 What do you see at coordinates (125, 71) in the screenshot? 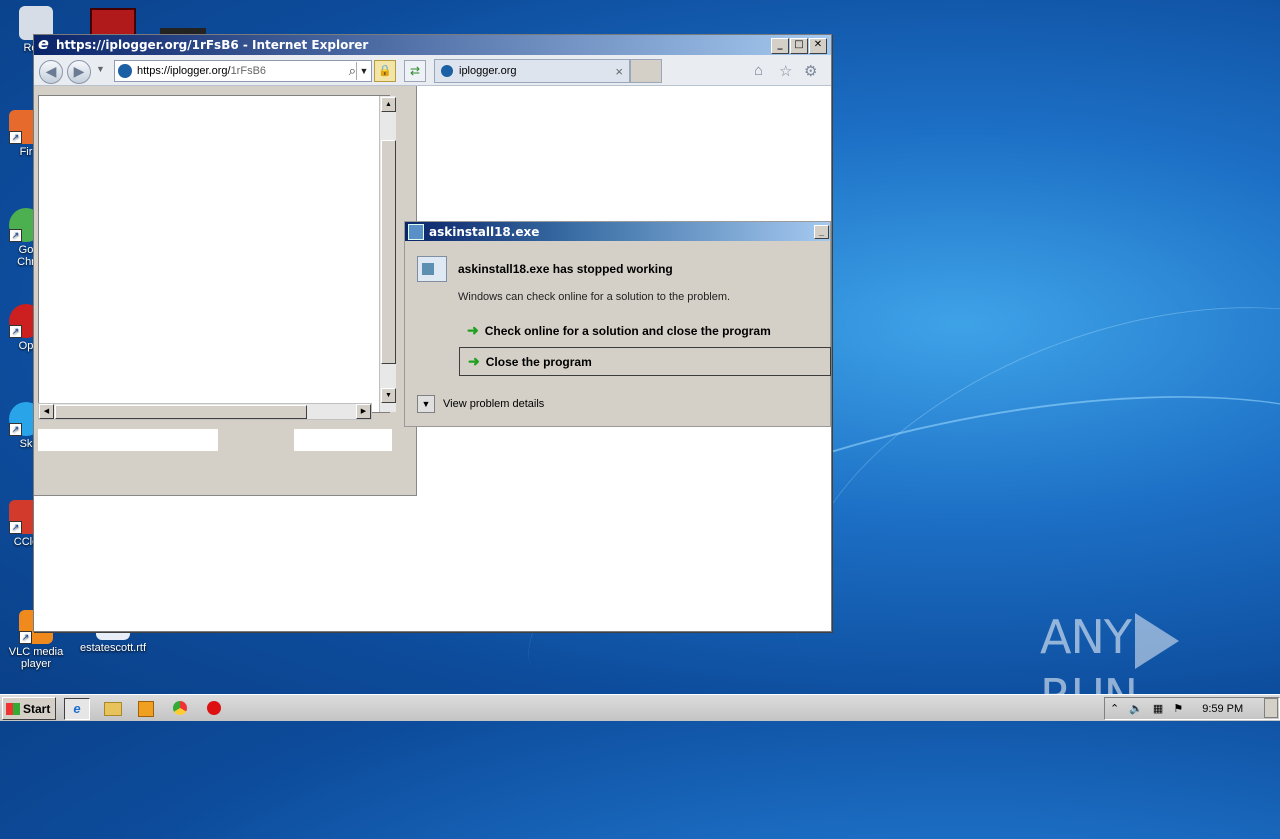
I see `site-favicon-icon` at bounding box center [125, 71].